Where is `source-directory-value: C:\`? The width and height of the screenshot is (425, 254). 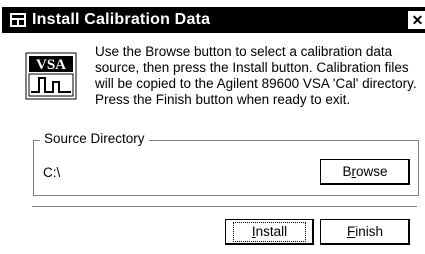
source-directory-value: C:\ is located at coordinates (52, 172).